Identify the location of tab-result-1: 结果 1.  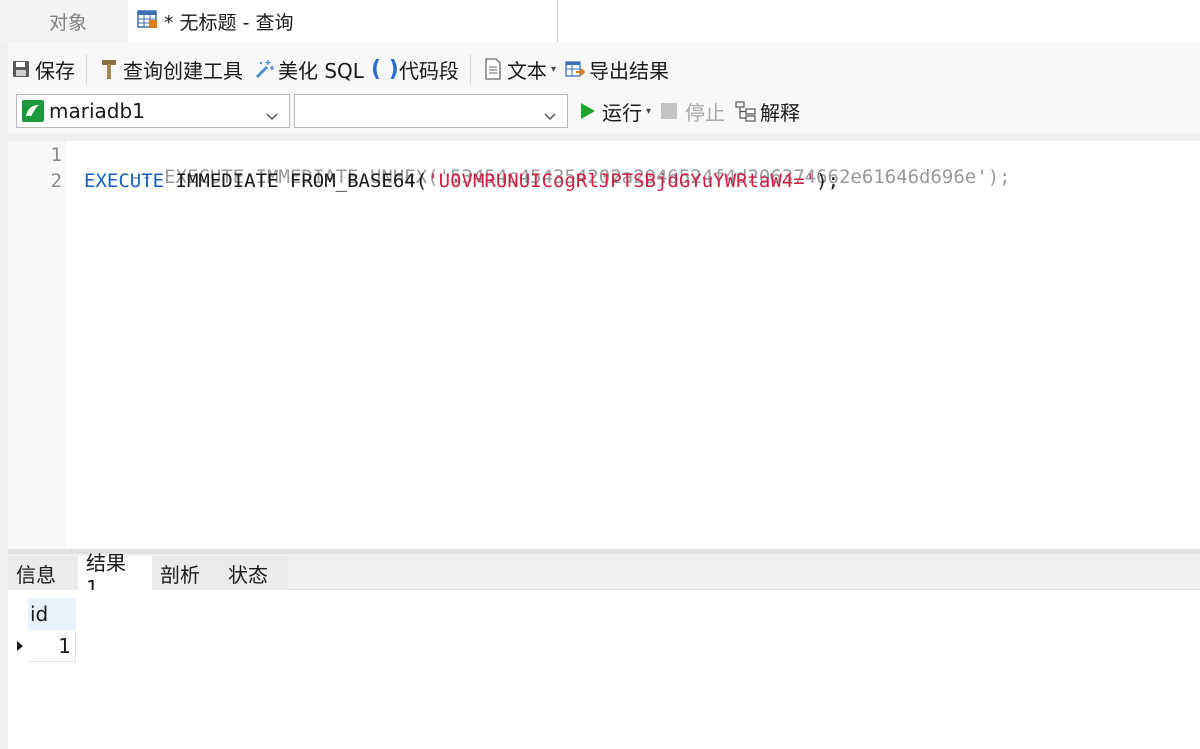
(115, 575).